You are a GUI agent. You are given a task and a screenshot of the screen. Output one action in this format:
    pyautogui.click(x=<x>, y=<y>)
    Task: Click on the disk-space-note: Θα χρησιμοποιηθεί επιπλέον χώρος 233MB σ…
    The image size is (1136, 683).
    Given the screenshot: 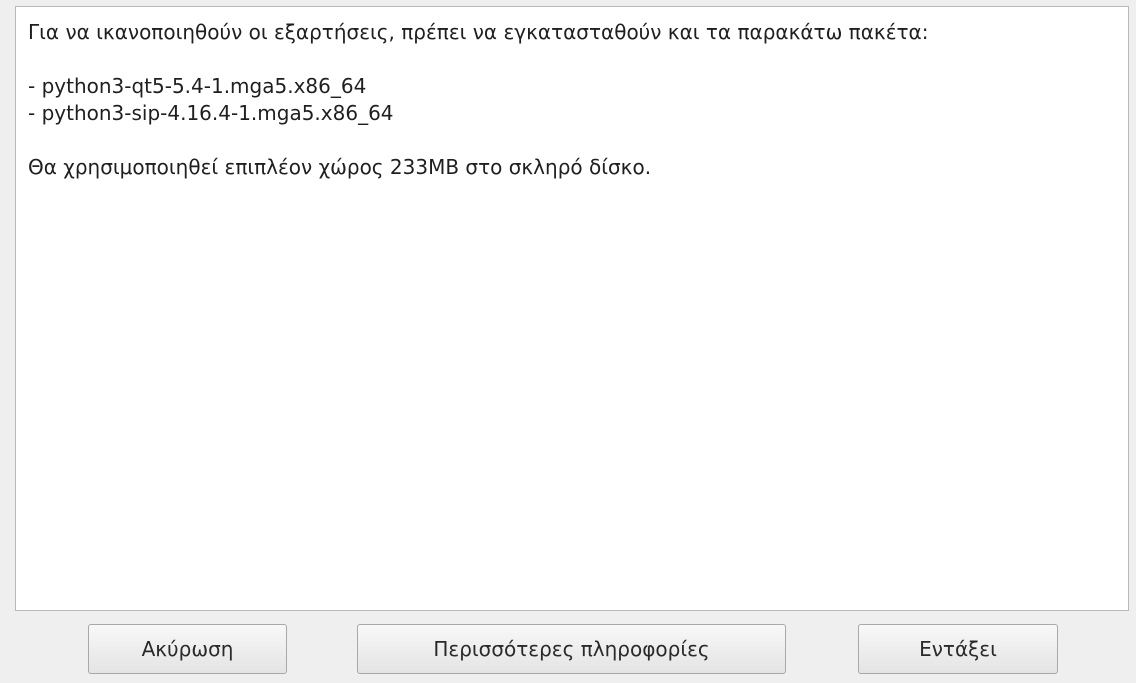 What is the action you would take?
    pyautogui.click(x=340, y=167)
    